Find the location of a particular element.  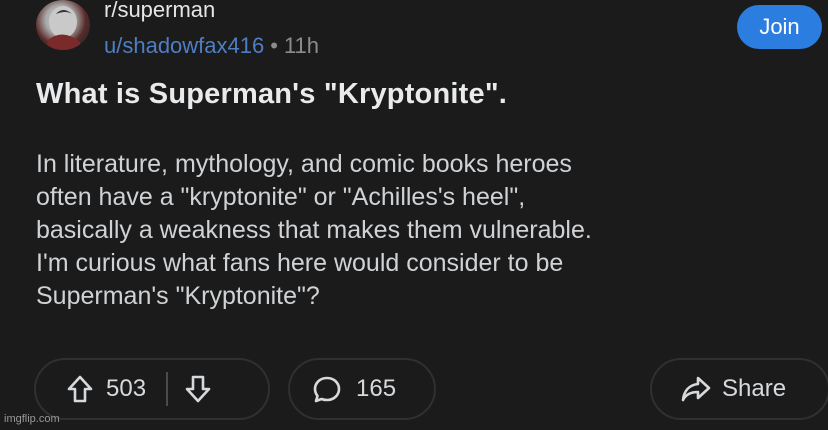

share-arrow-icon is located at coordinates (696, 389).